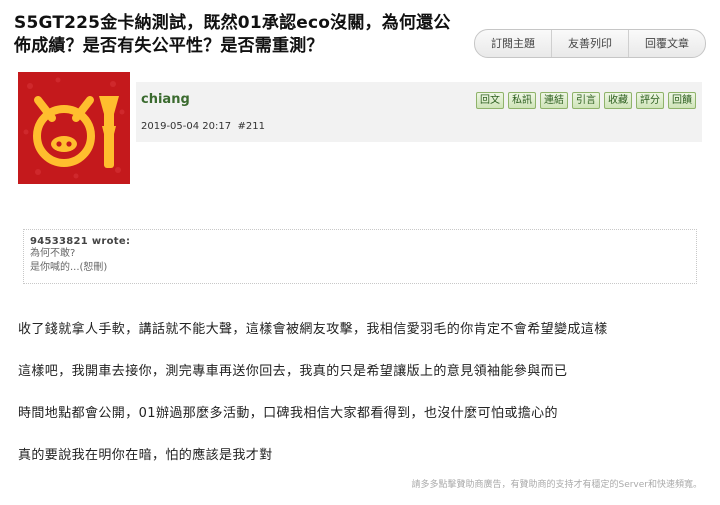 This screenshot has height=505, width=720. I want to click on post-meta: 2019-05-04 20:17 #211, so click(203, 126).